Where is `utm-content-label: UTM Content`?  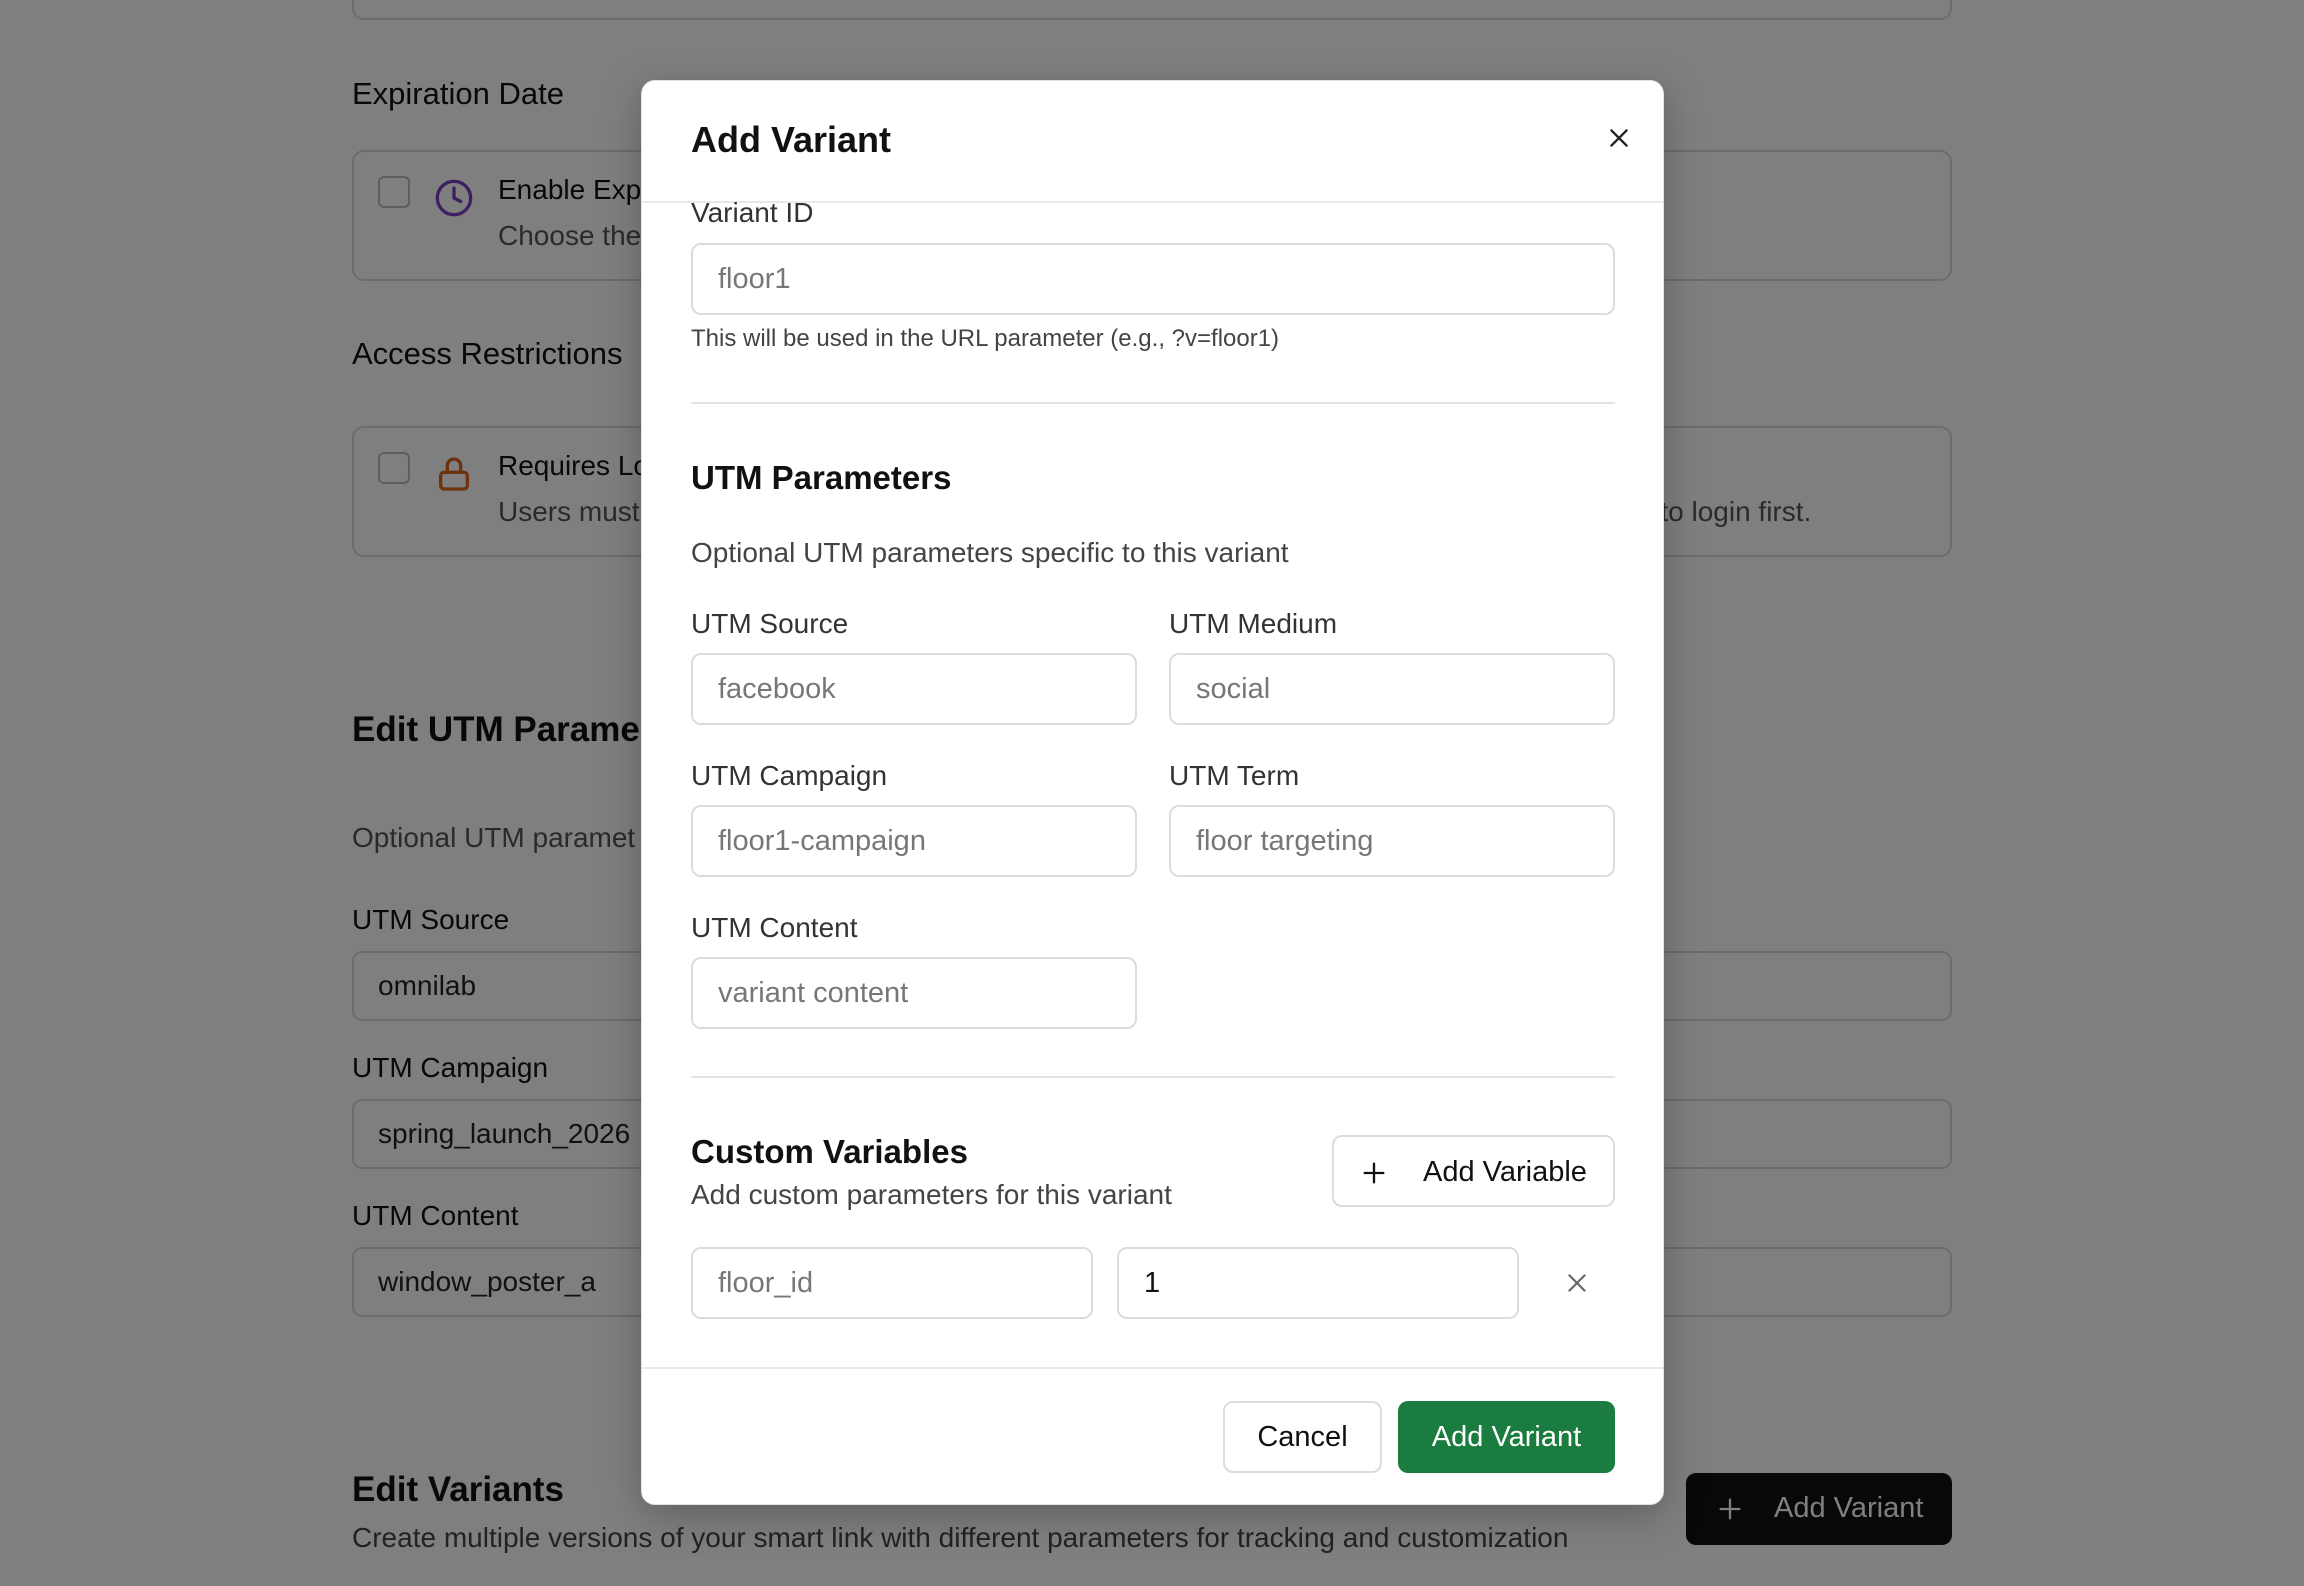 utm-content-label: UTM Content is located at coordinates (774, 927).